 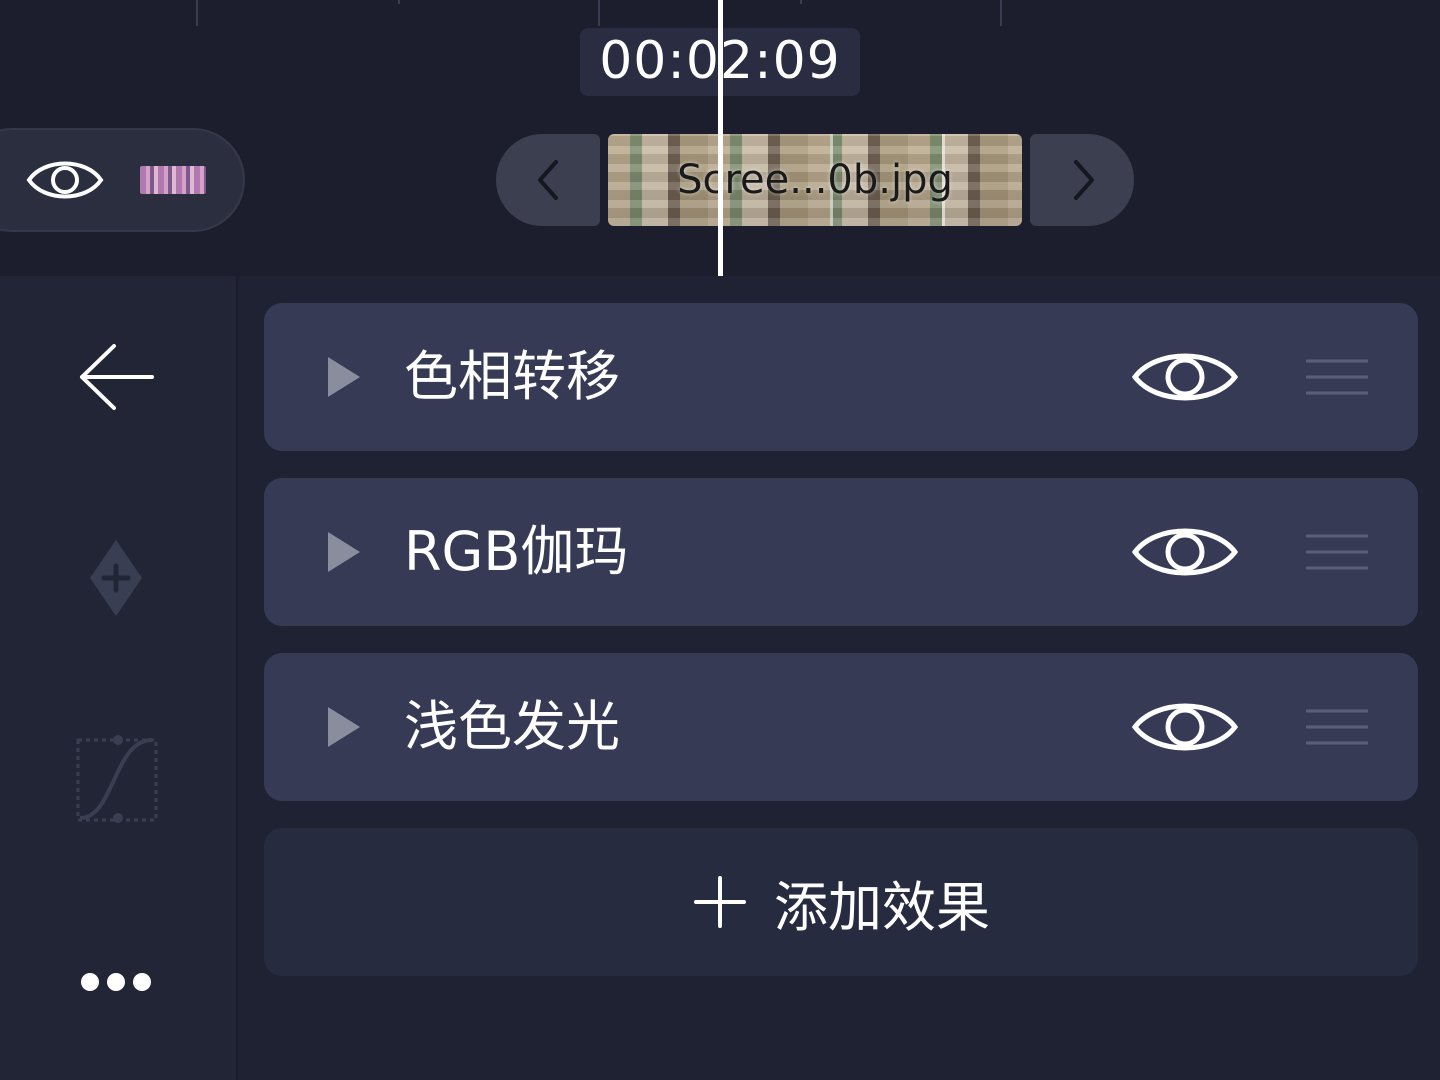 I want to click on next-clip-button, so click(x=1082, y=180).